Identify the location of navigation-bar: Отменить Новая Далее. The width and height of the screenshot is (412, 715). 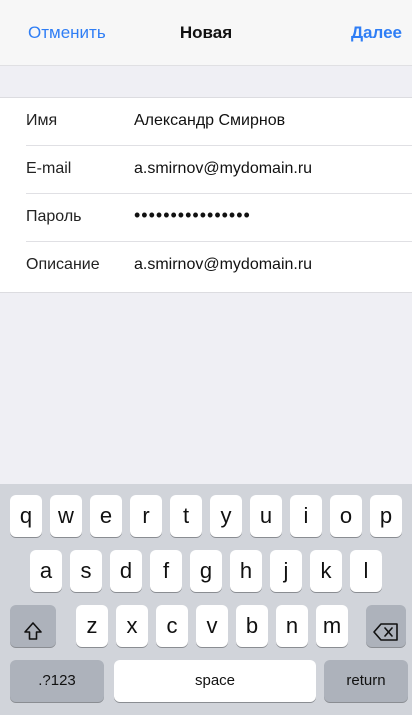
(206, 33).